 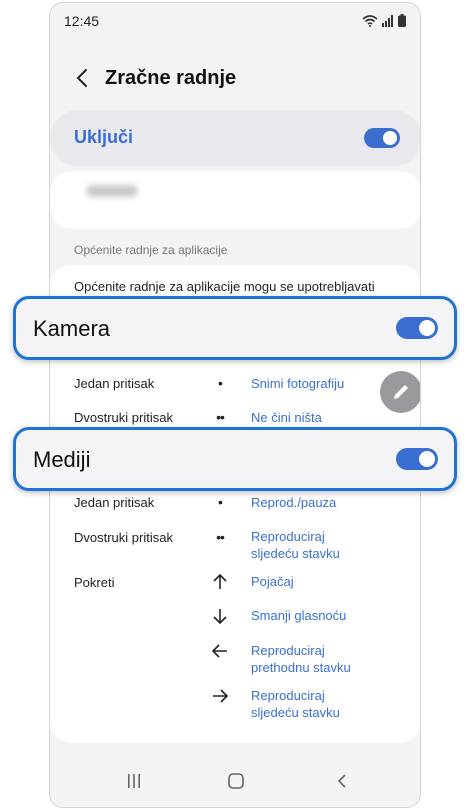 I want to click on camera-toggle, so click(x=417, y=328).